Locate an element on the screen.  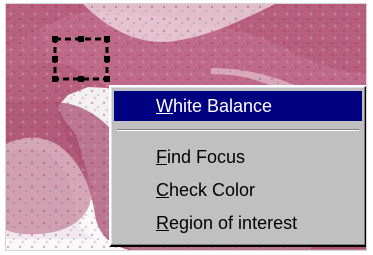
region-selector-box is located at coordinates (81, 59).